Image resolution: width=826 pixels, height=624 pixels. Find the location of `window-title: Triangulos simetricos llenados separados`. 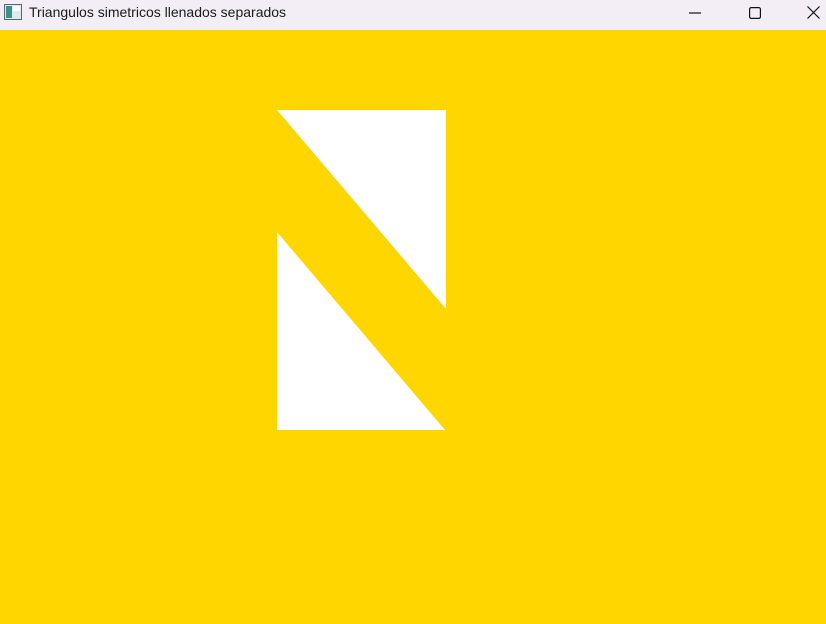

window-title: Triangulos simetricos llenados separados is located at coordinates (158, 12).